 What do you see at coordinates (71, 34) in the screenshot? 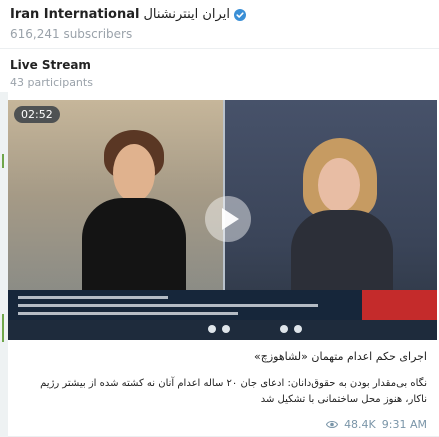
I see `subscriber-count: 616,241 subscribers` at bounding box center [71, 34].